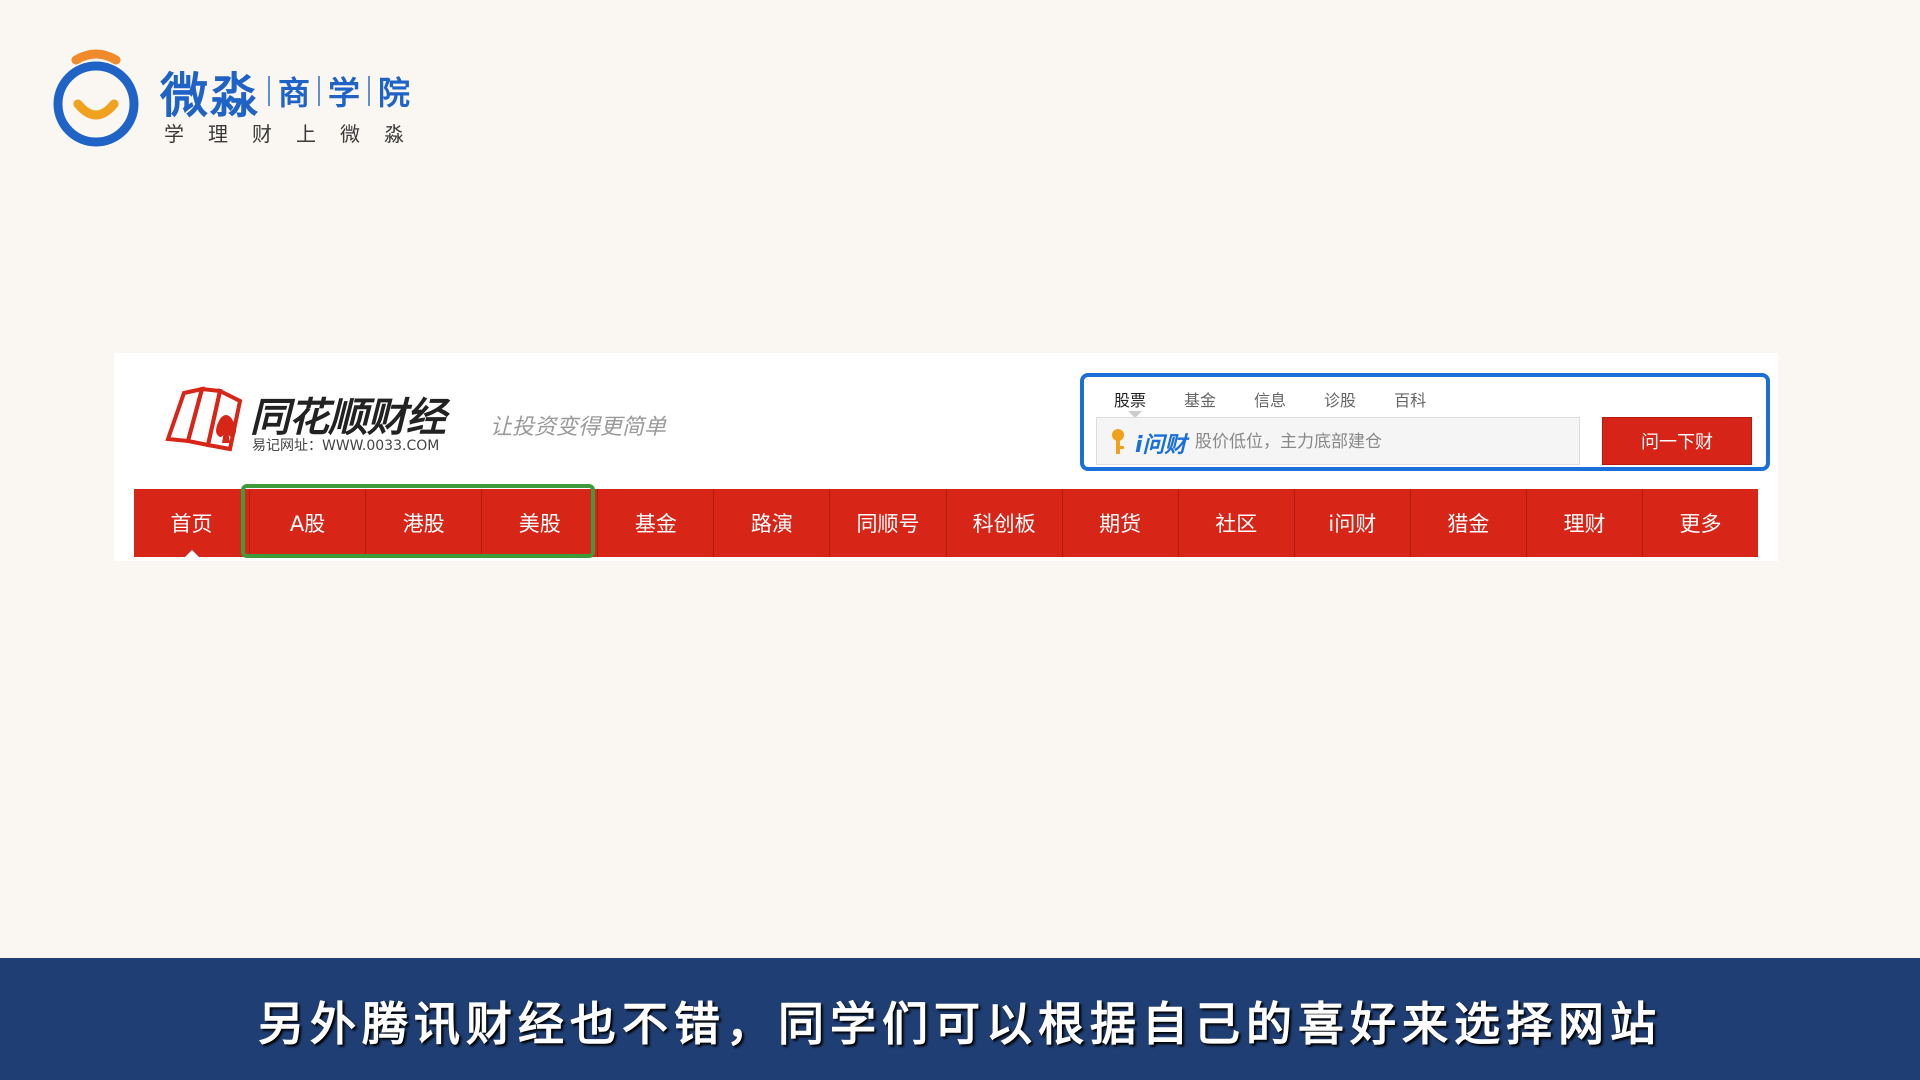 Image resolution: width=1920 pixels, height=1080 pixels. I want to click on iwencai-brand: i问财, so click(1161, 445).